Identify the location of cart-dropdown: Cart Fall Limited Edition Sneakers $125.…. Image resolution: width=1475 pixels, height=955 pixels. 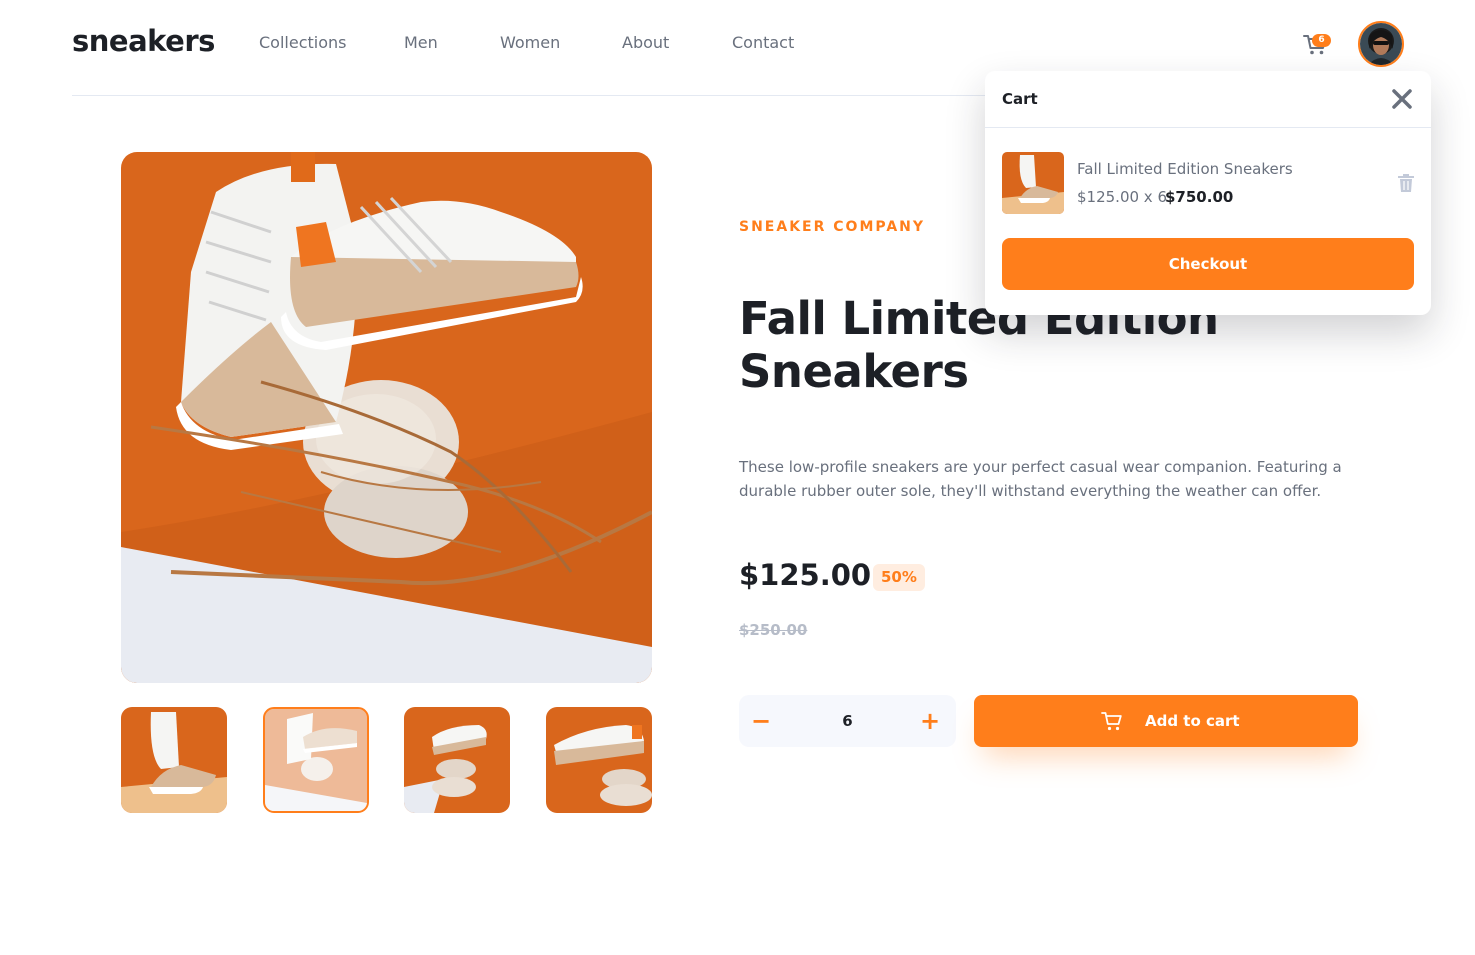
(1208, 193).